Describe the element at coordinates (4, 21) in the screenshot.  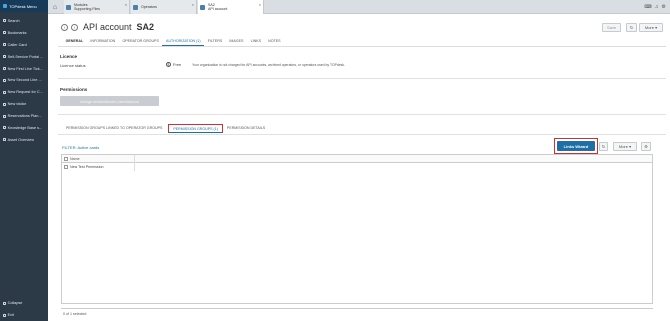
I see `search-icon` at that location.